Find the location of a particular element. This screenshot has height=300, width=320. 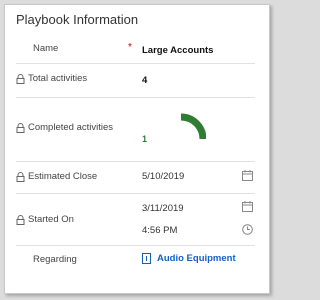

section-title: Playbook Information is located at coordinates (77, 19).